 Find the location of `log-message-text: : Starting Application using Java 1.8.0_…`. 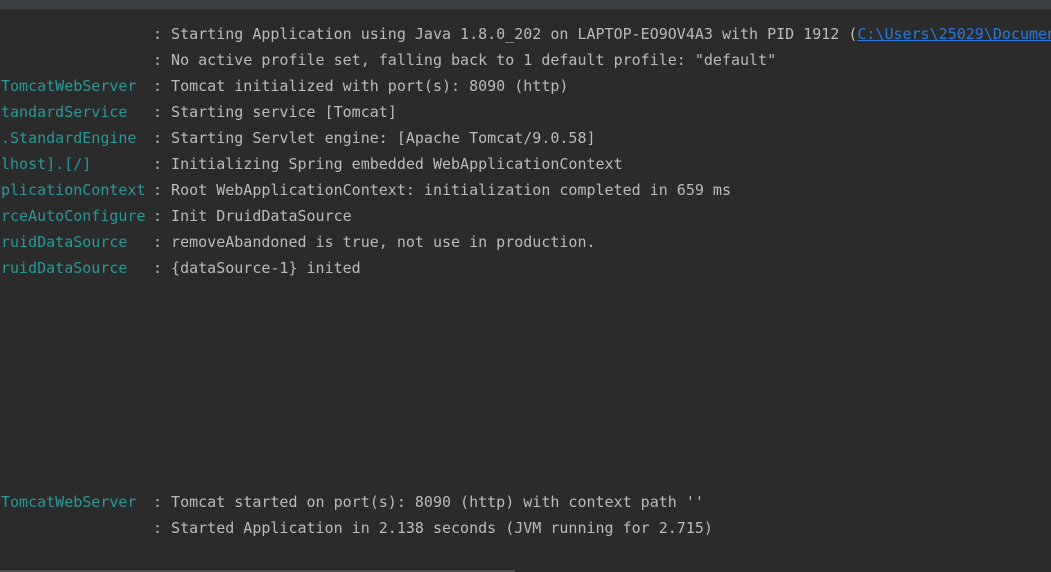

log-message-text: : Starting Application using Java 1.8.0_… is located at coordinates (505, 34).